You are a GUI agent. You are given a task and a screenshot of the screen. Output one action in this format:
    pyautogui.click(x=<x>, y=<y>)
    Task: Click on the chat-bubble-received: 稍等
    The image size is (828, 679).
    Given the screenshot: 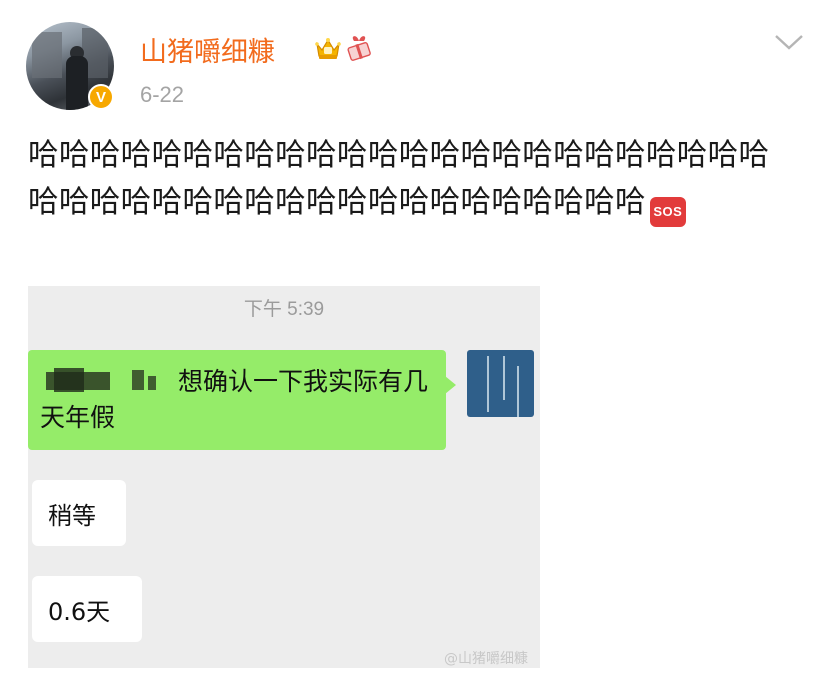 What is the action you would take?
    pyautogui.click(x=79, y=513)
    